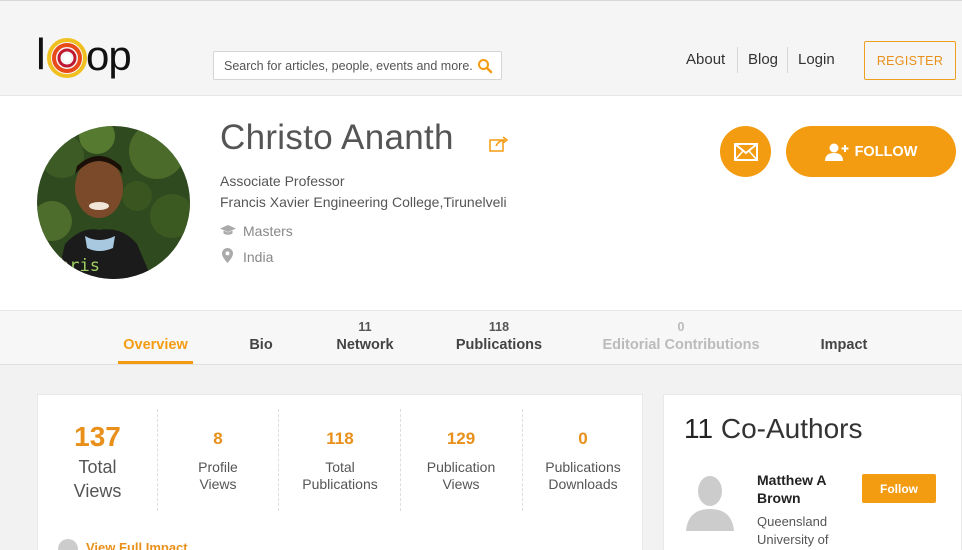 This screenshot has width=962, height=550. Describe the element at coordinates (268, 231) in the screenshot. I see `profile-education: Masters` at that location.